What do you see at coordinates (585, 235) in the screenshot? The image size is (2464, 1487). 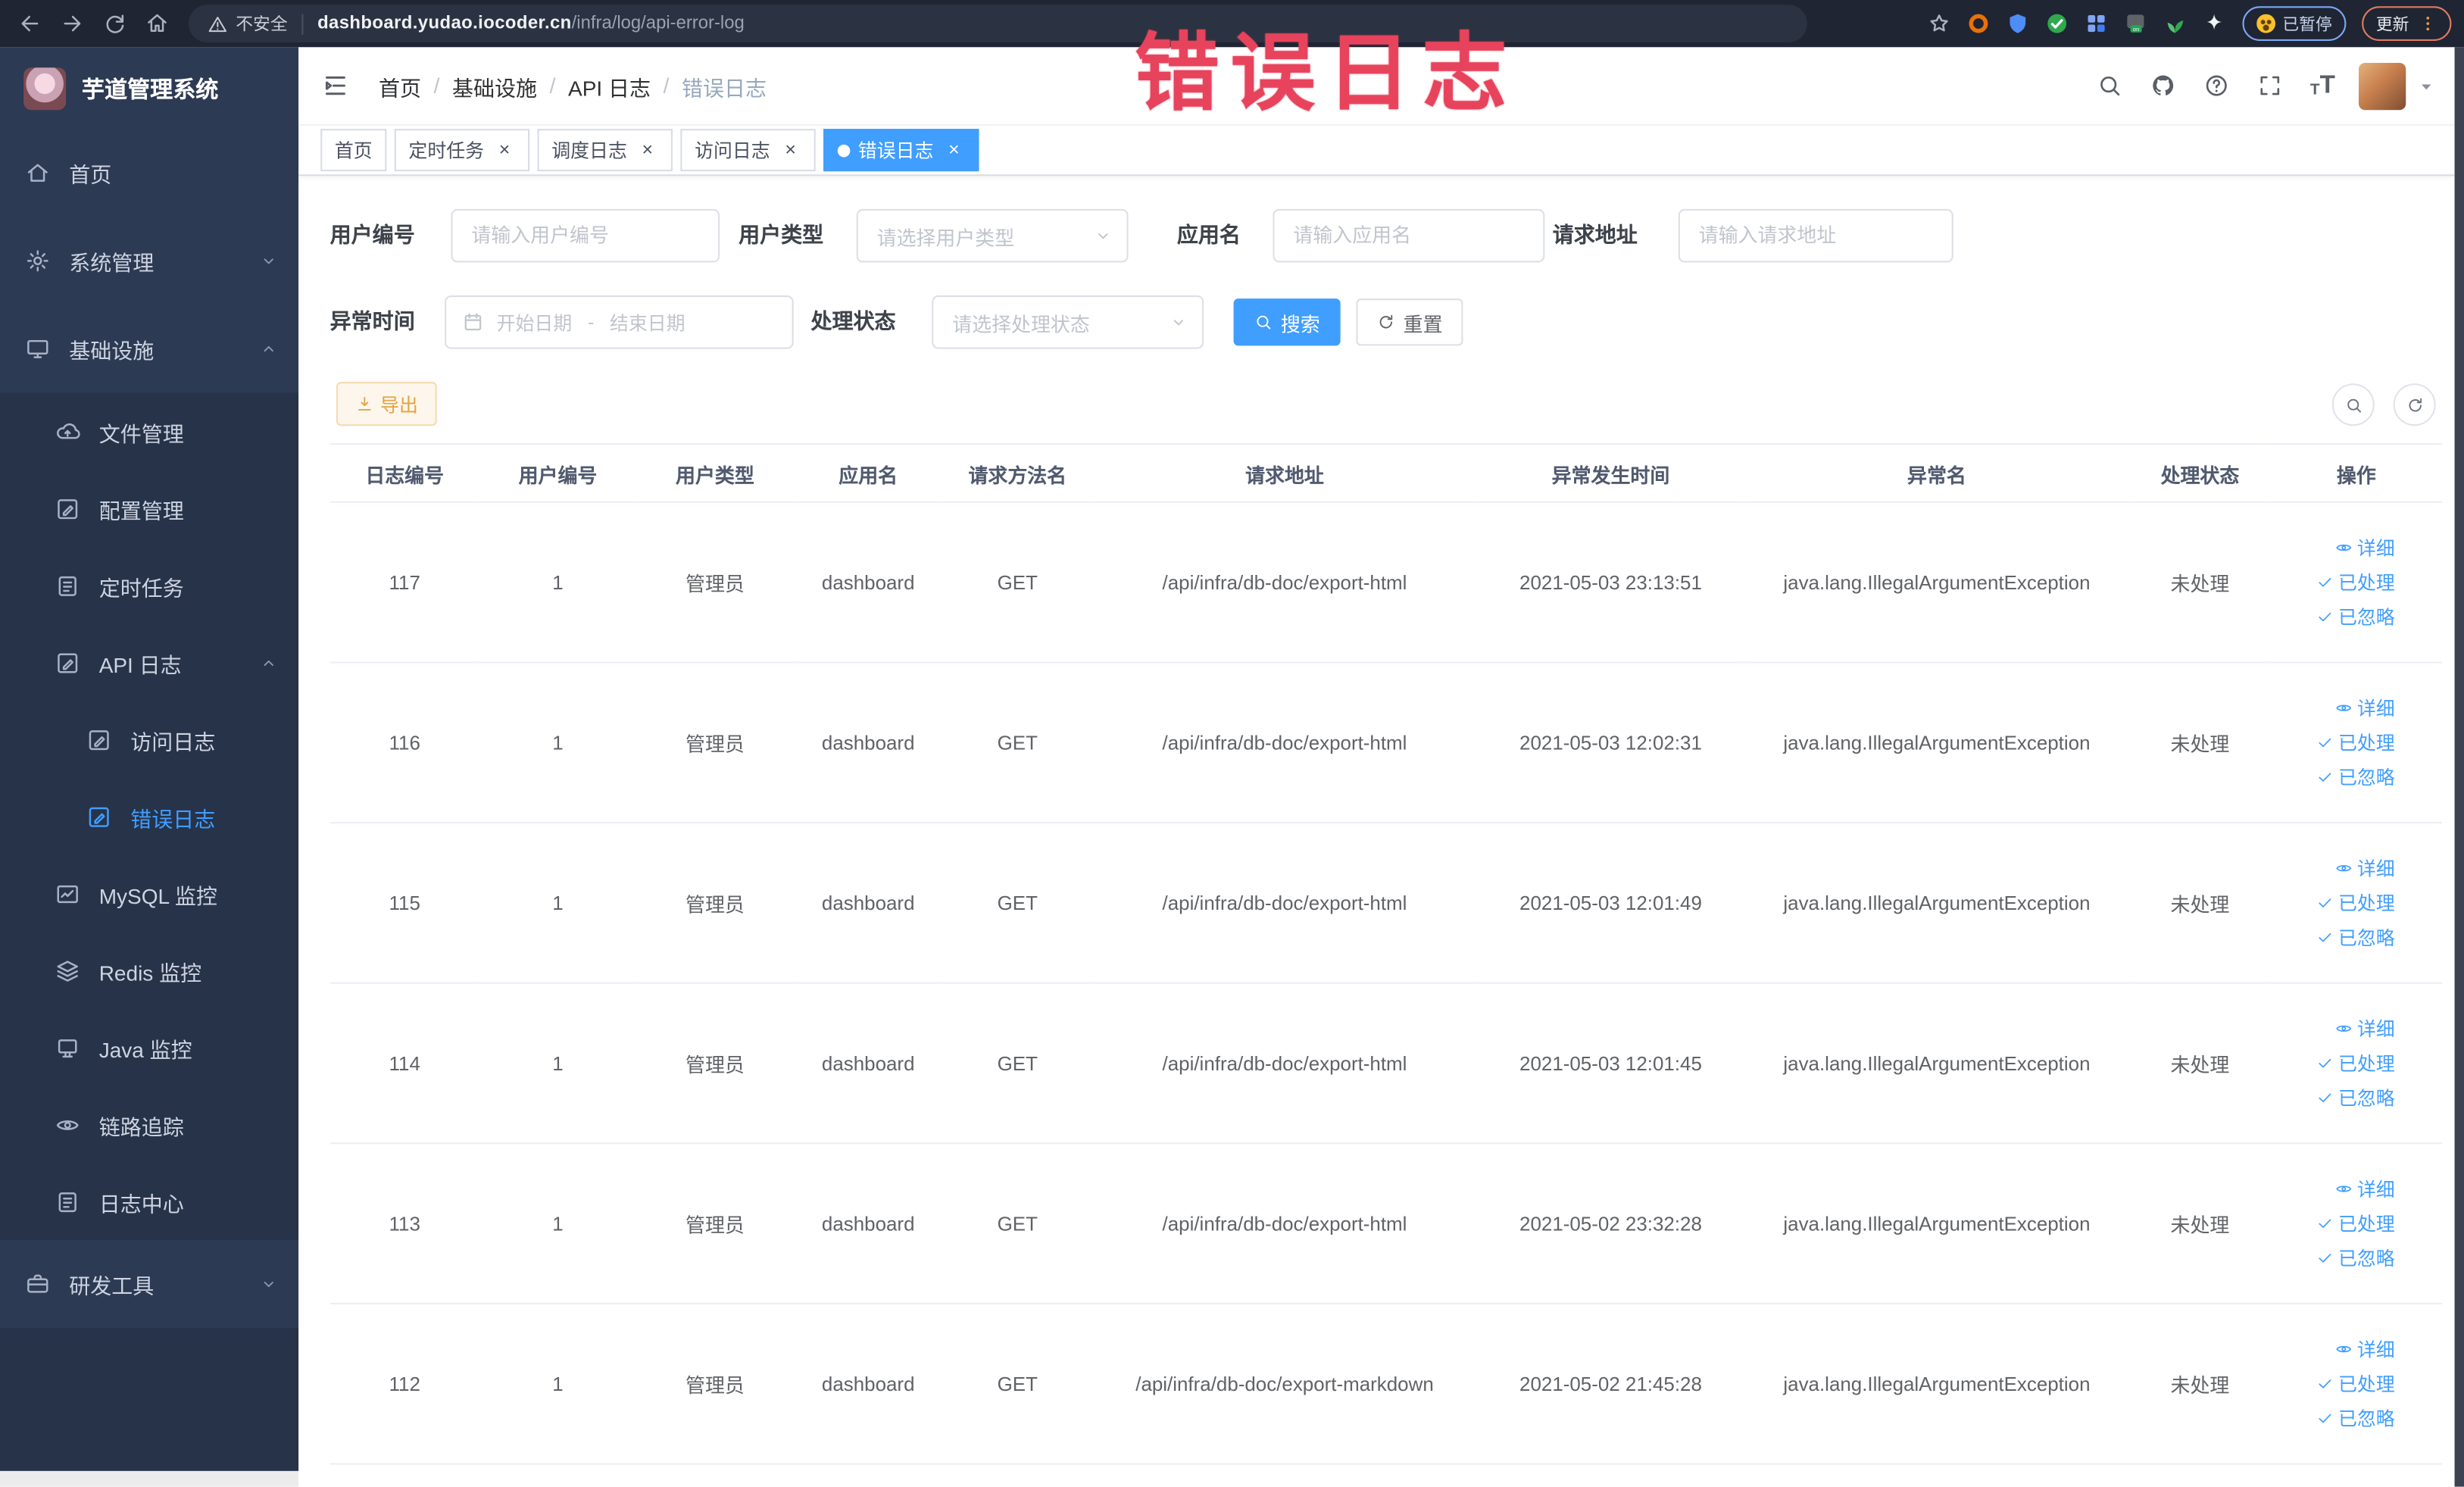 I see `user-id-input` at bounding box center [585, 235].